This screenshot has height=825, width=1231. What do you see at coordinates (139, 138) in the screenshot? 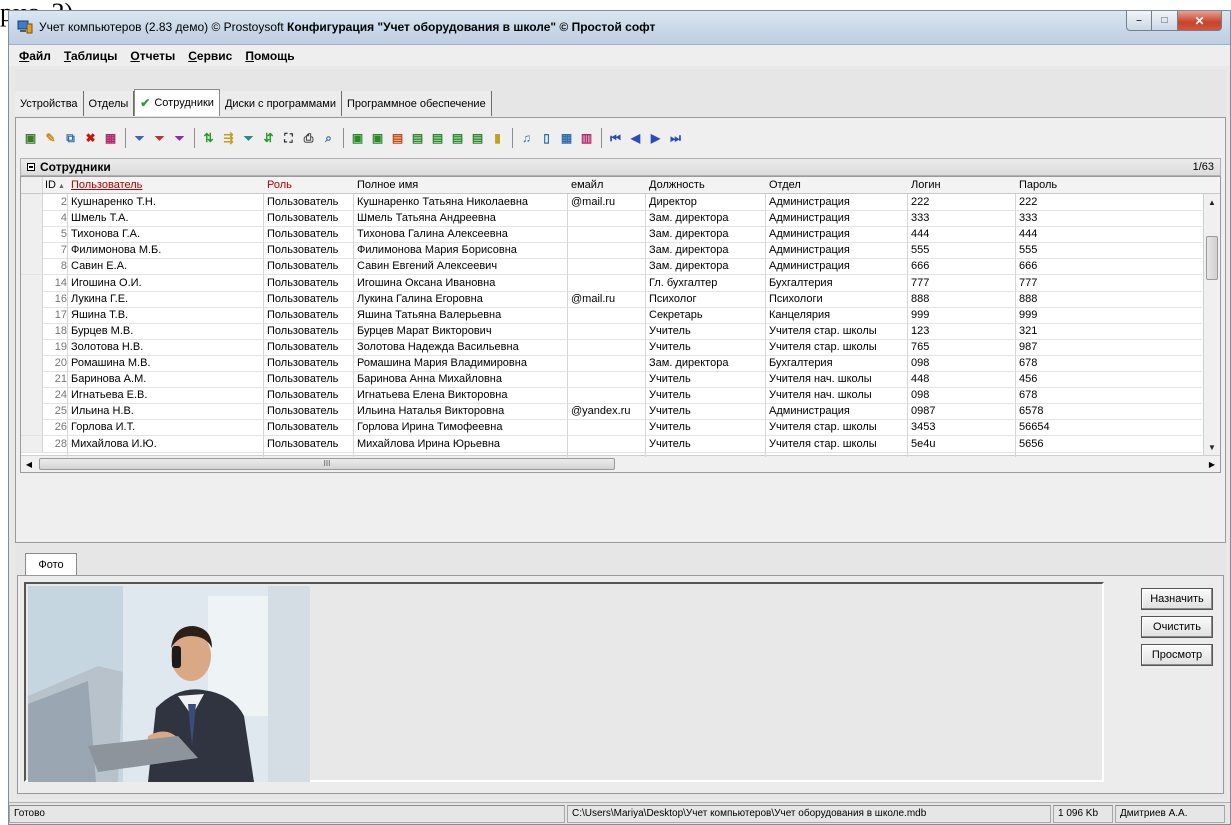
I see `filter-icon: ⏷` at bounding box center [139, 138].